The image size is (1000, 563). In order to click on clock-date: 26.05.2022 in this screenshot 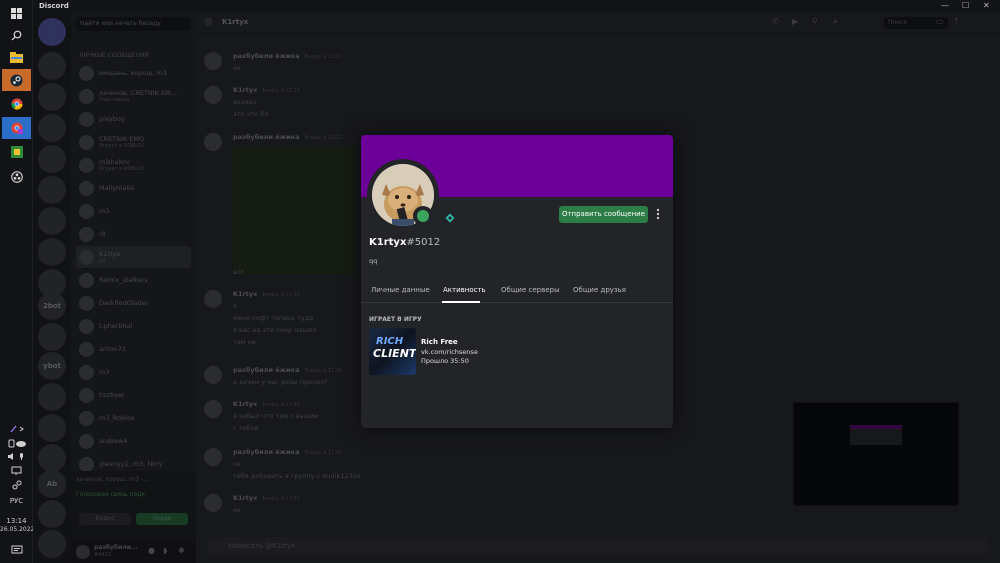, I will do `click(17, 529)`.